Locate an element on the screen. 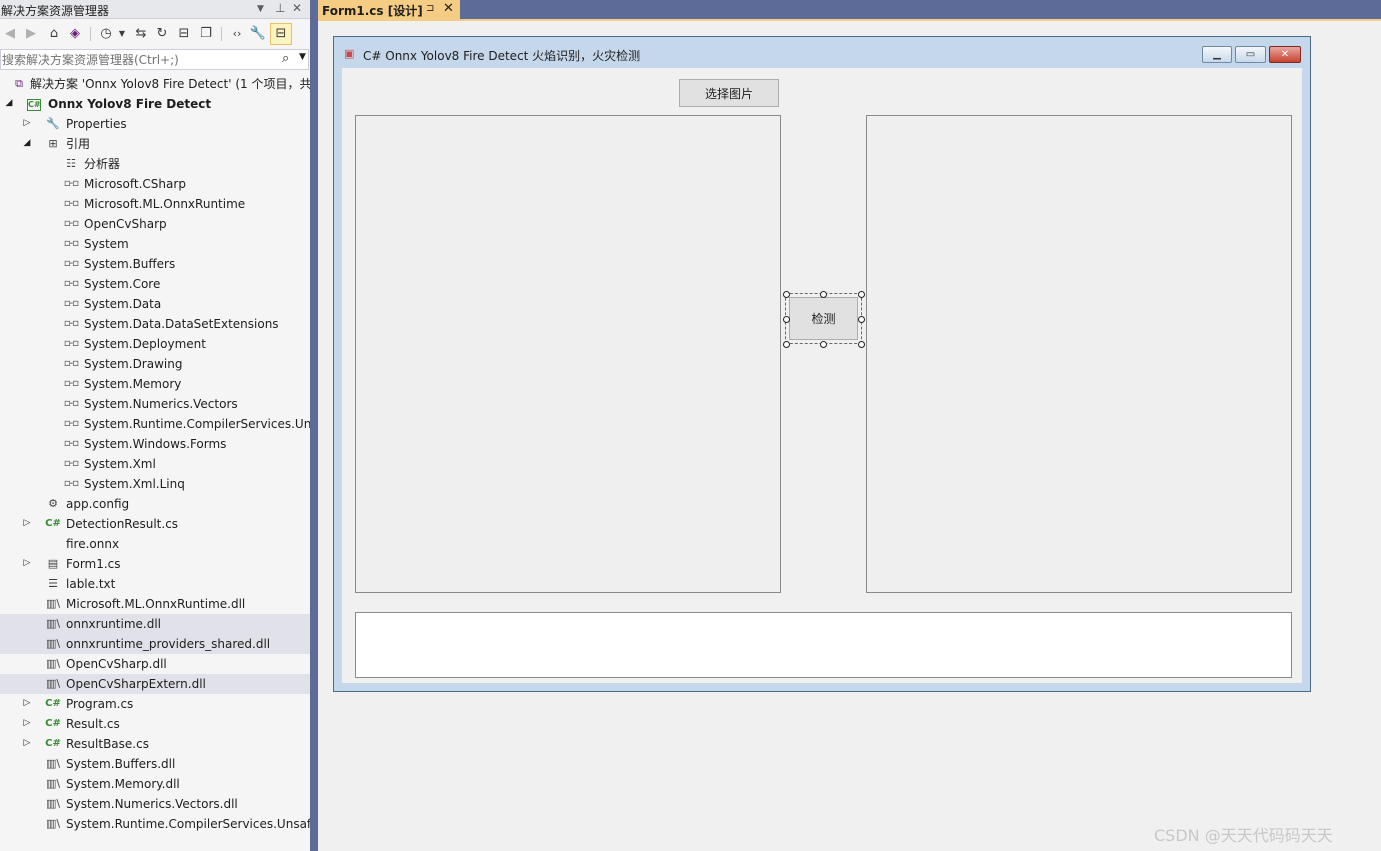 The image size is (1381, 851). tree-item: ▷ C# DetectionResult.cs is located at coordinates (155, 524).